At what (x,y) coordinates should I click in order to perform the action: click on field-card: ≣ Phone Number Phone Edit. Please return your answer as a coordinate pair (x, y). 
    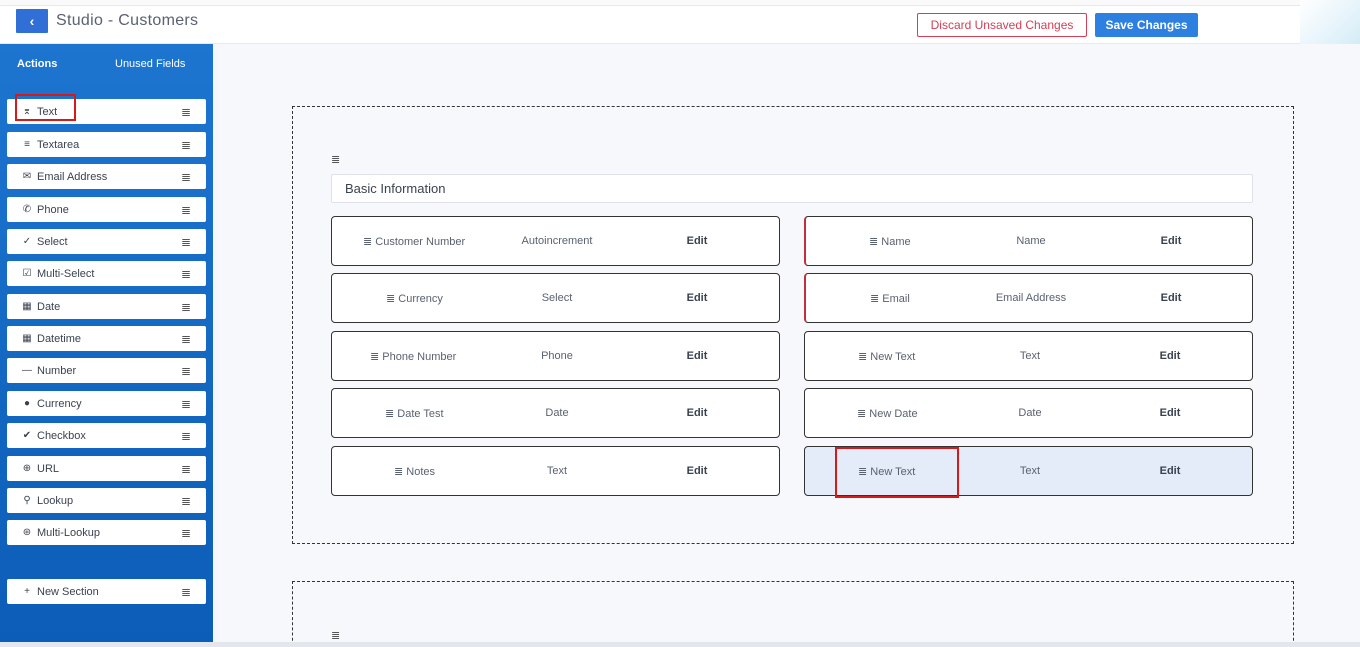
    Looking at the image, I should click on (555, 356).